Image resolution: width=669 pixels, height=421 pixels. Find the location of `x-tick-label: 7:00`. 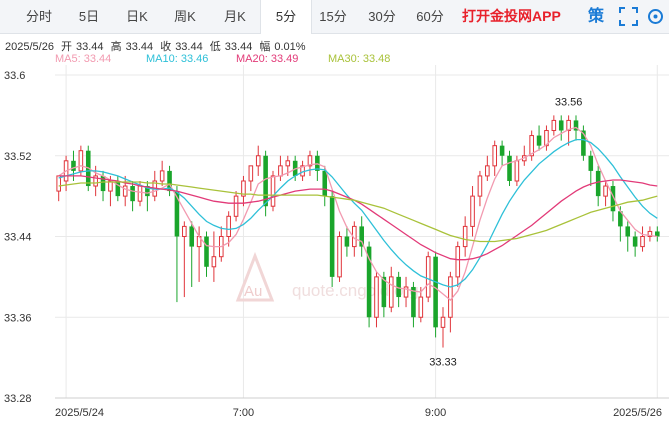

x-tick-label: 7:00 is located at coordinates (243, 413).